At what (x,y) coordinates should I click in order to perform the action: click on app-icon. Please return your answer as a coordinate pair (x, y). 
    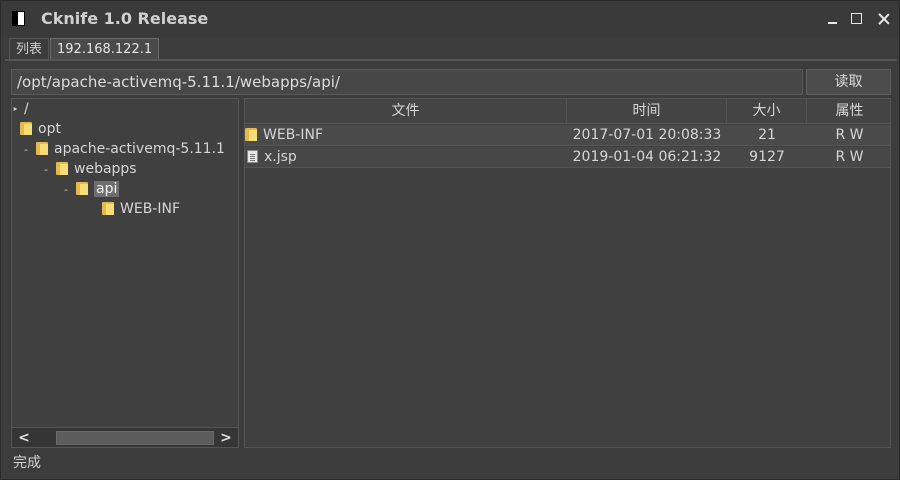
    Looking at the image, I should click on (18, 18).